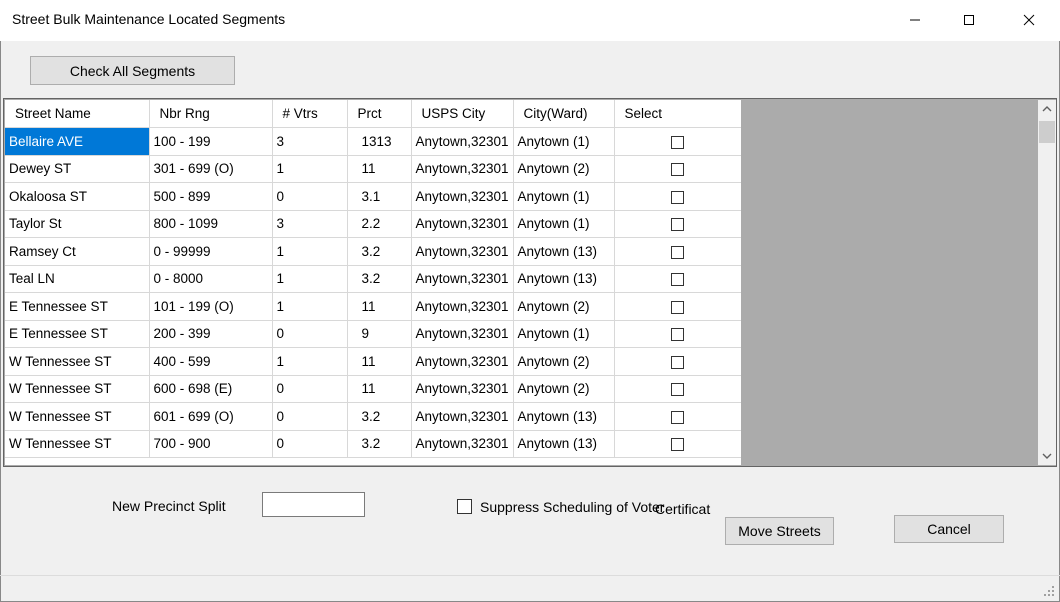 Image resolution: width=1060 pixels, height=602 pixels. What do you see at coordinates (77, 224) in the screenshot?
I see `cell-street-name: Taylor St` at bounding box center [77, 224].